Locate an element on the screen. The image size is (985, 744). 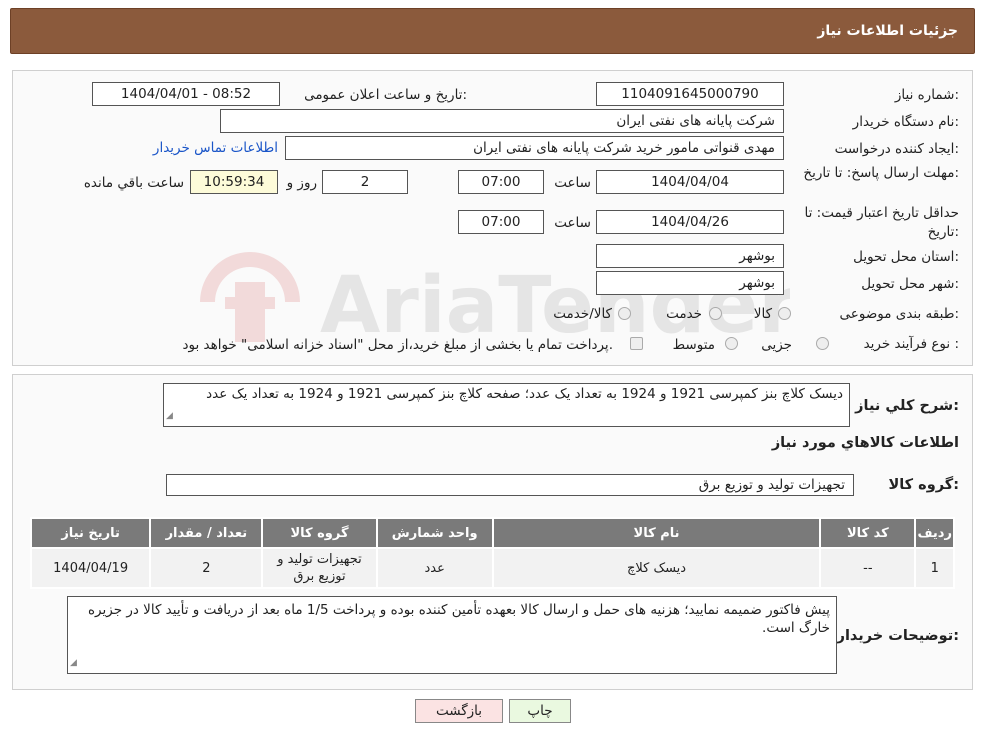
category-goods-radio is located at coordinates (784, 313).